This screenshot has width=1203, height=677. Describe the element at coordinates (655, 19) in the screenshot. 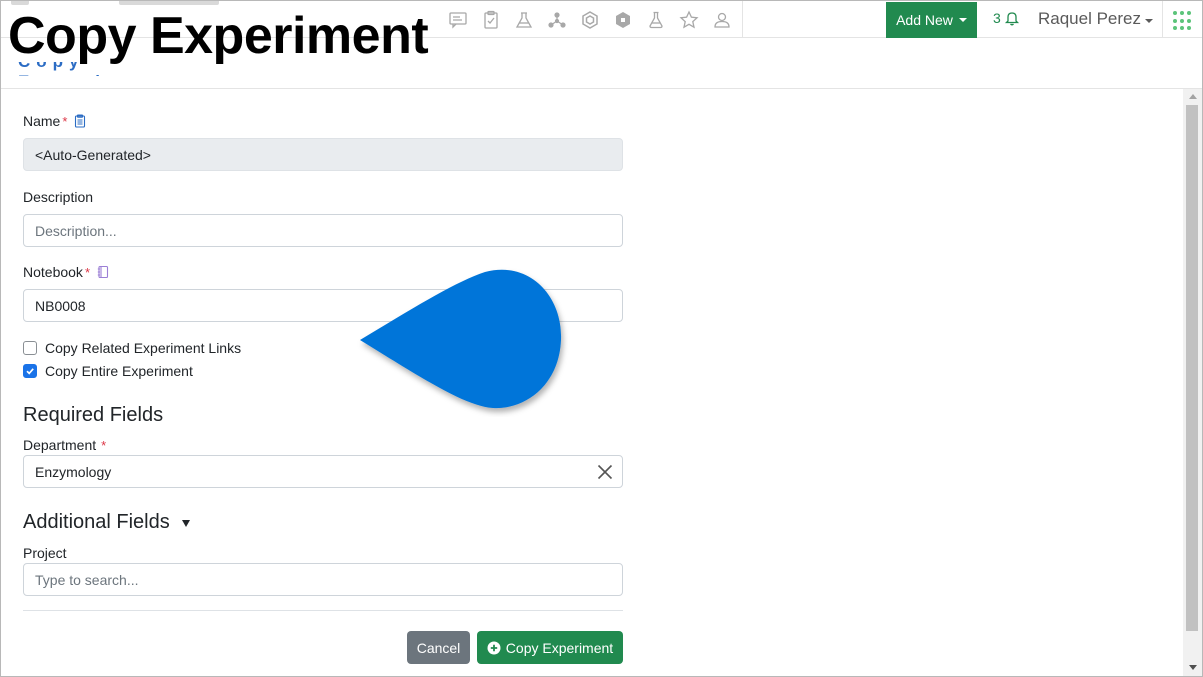

I see `flask-icon` at that location.